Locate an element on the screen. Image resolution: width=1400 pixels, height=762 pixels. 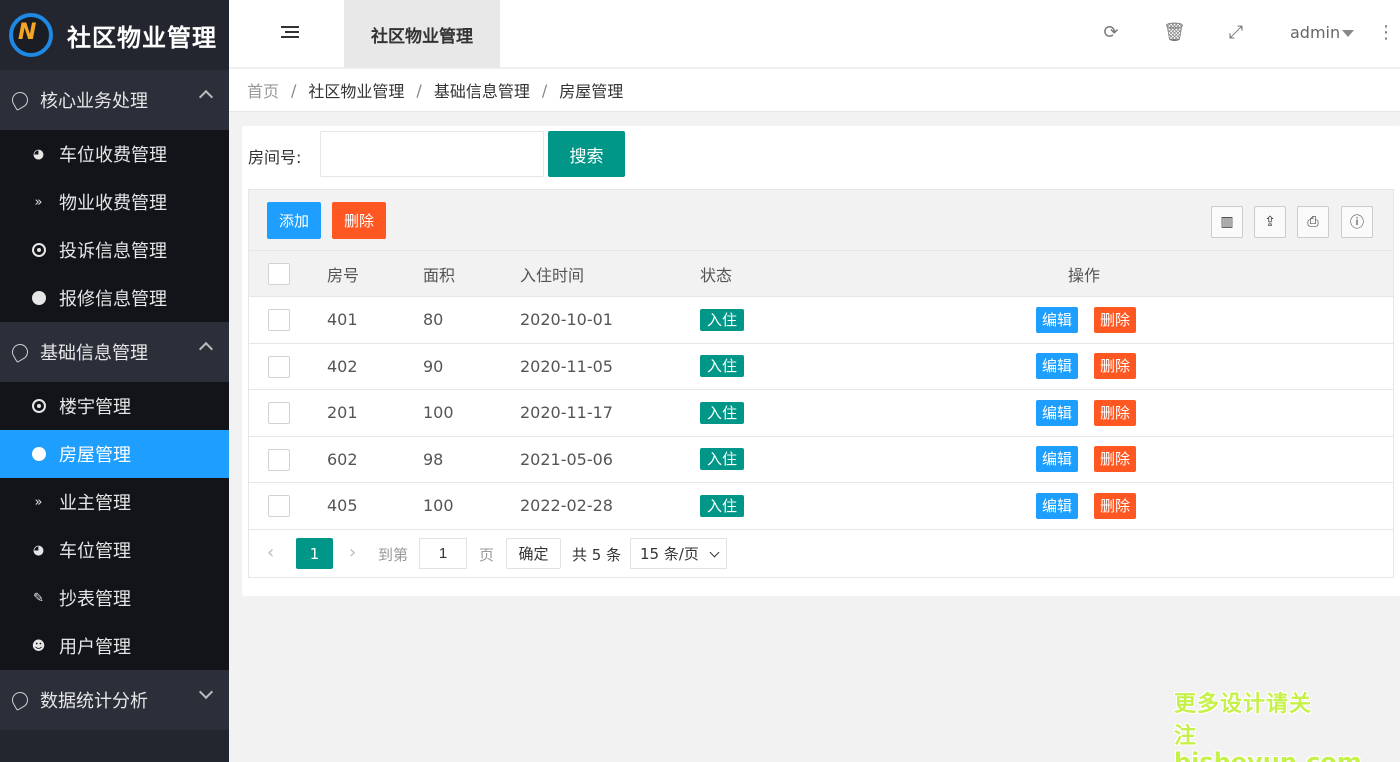
table-row: 402 90 2020-11-05 入住 编辑 删除 is located at coordinates (821, 367).